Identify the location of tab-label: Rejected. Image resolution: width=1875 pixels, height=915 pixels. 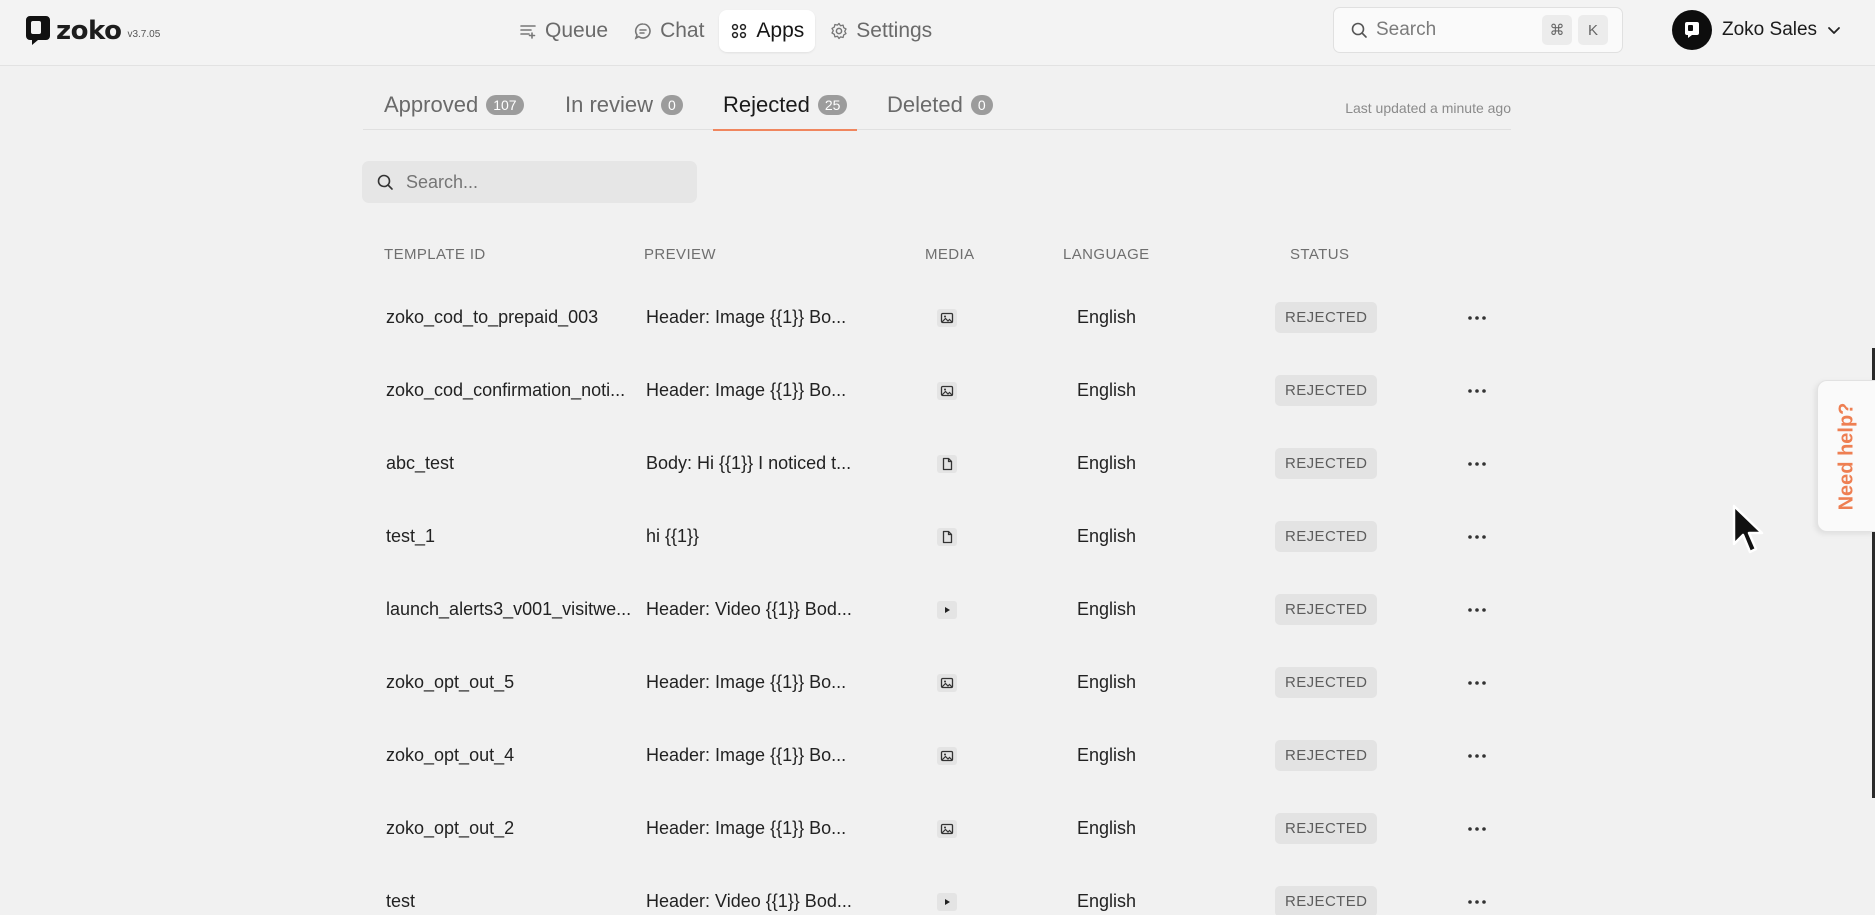
(766, 104).